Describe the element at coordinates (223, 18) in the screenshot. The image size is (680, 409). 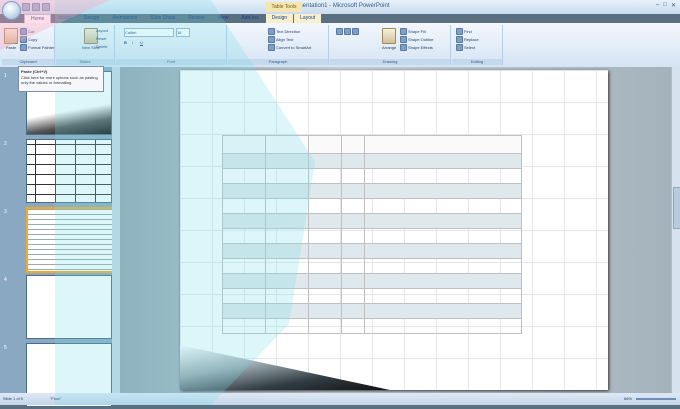
I see `tab-view: View` at that location.